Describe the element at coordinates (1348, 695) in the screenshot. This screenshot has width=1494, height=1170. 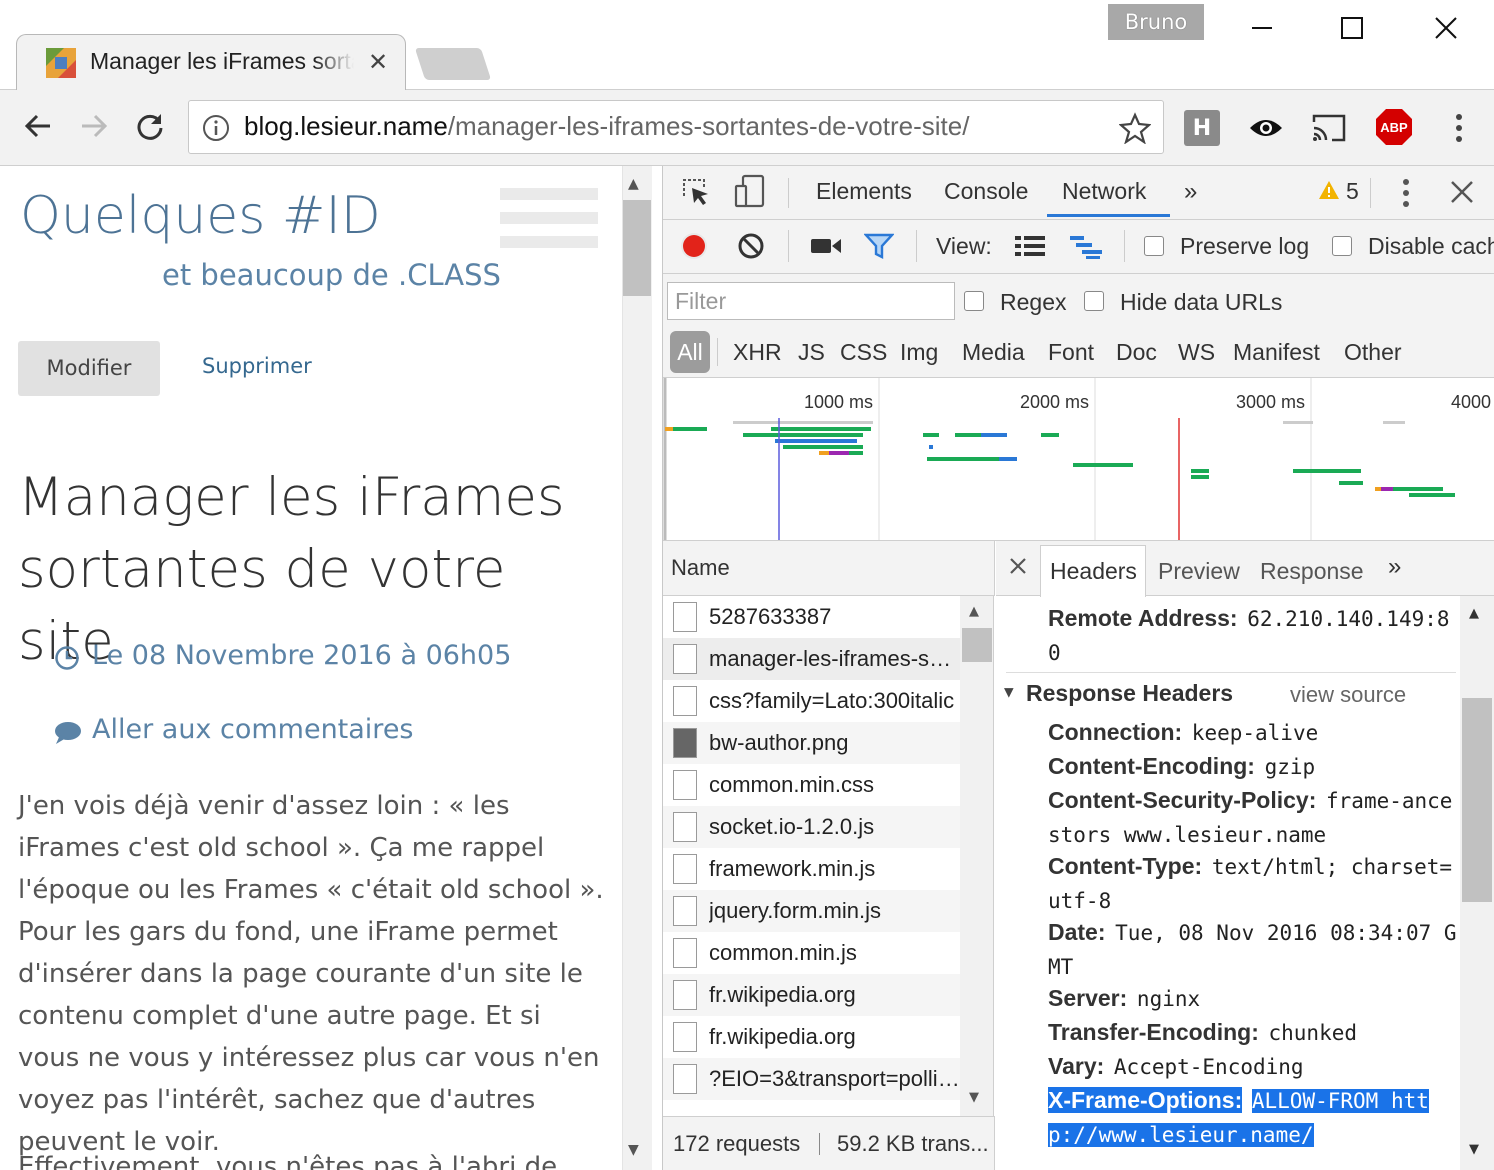
I see `view-source-link: view source` at that location.